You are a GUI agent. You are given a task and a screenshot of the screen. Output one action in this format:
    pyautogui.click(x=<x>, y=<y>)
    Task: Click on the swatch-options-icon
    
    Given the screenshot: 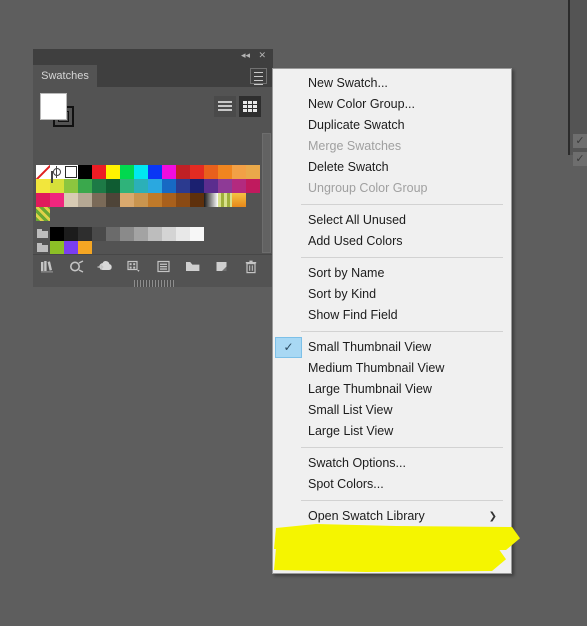 What is the action you would take?
    pyautogui.click(x=134, y=267)
    